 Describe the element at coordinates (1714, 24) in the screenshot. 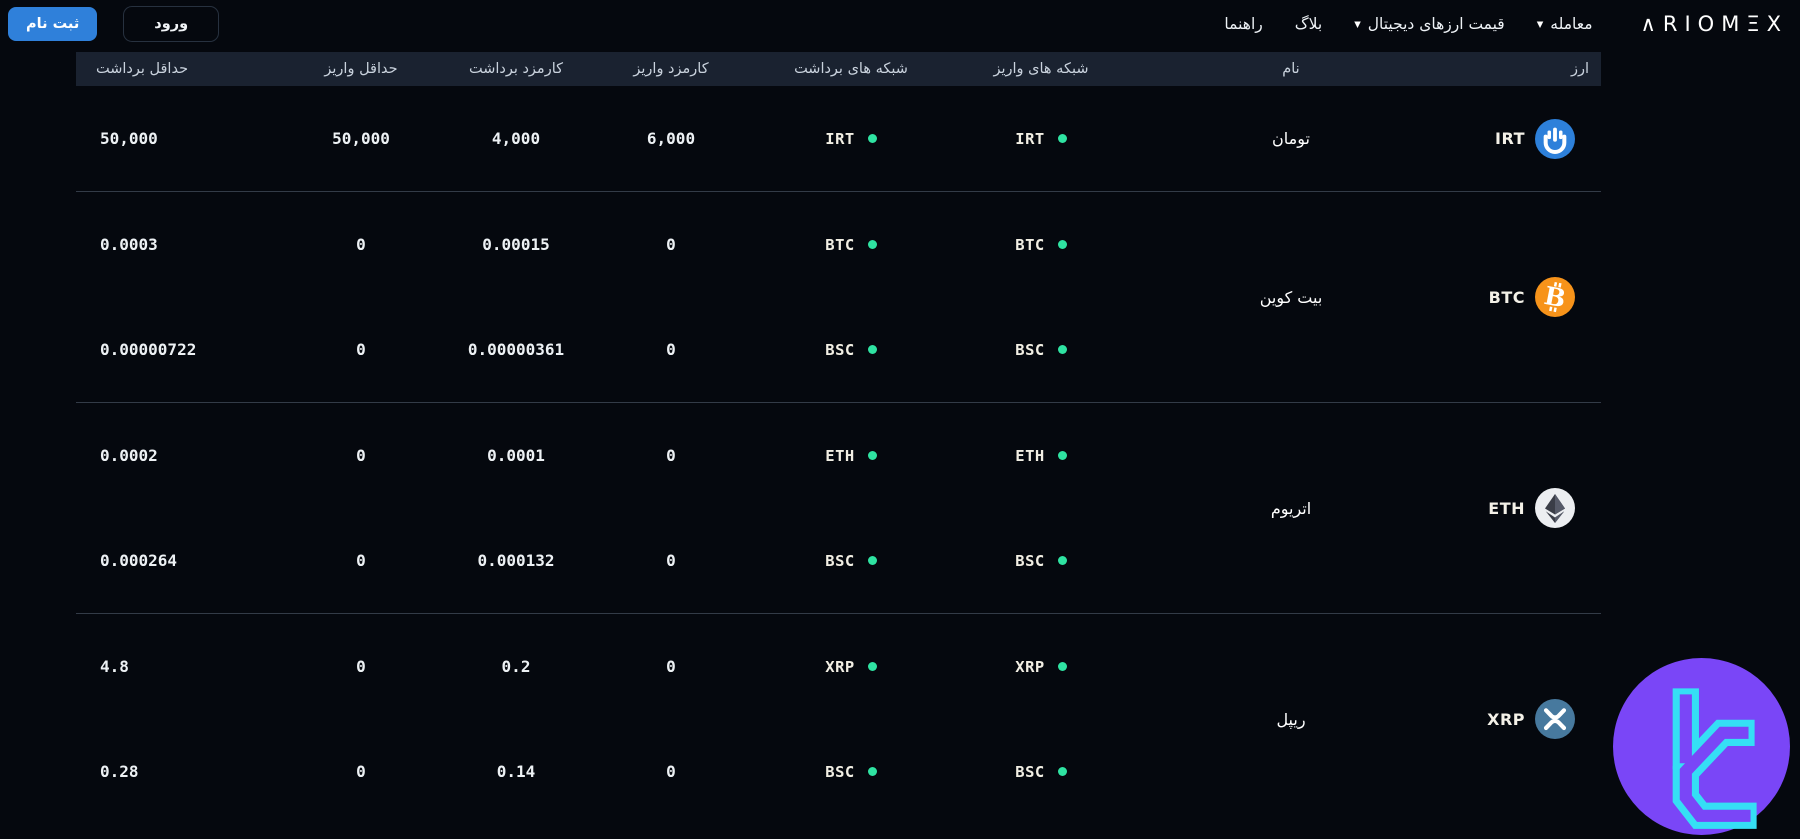

I see `ariomex-logo: ∧RIOMΞX` at that location.